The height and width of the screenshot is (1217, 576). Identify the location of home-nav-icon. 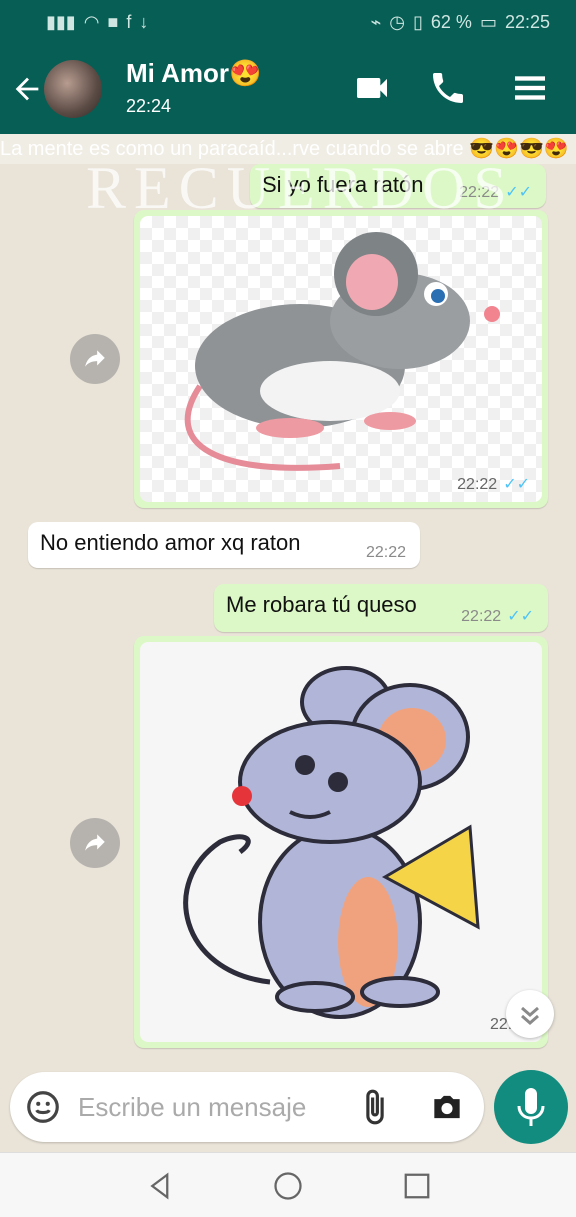
(288, 1186).